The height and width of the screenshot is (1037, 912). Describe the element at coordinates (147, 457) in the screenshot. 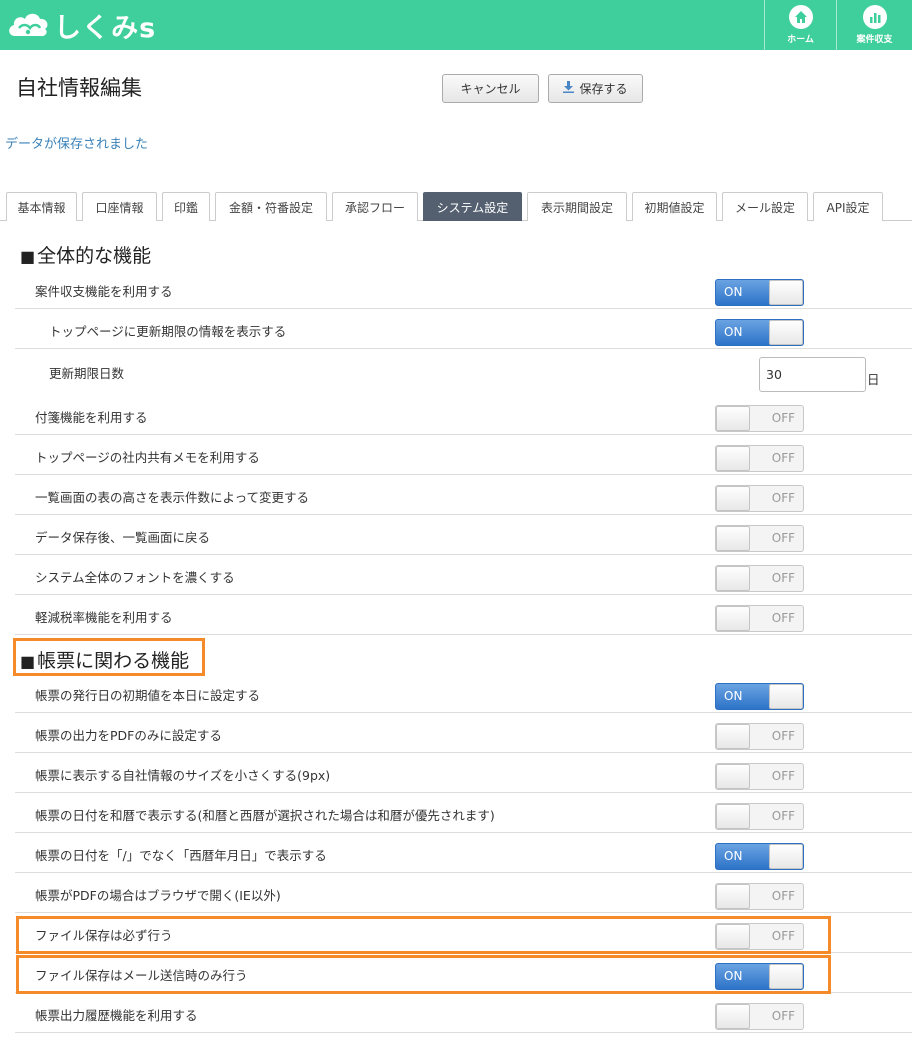

I see `setting-label: トップページの社内共有メモを利用する` at that location.